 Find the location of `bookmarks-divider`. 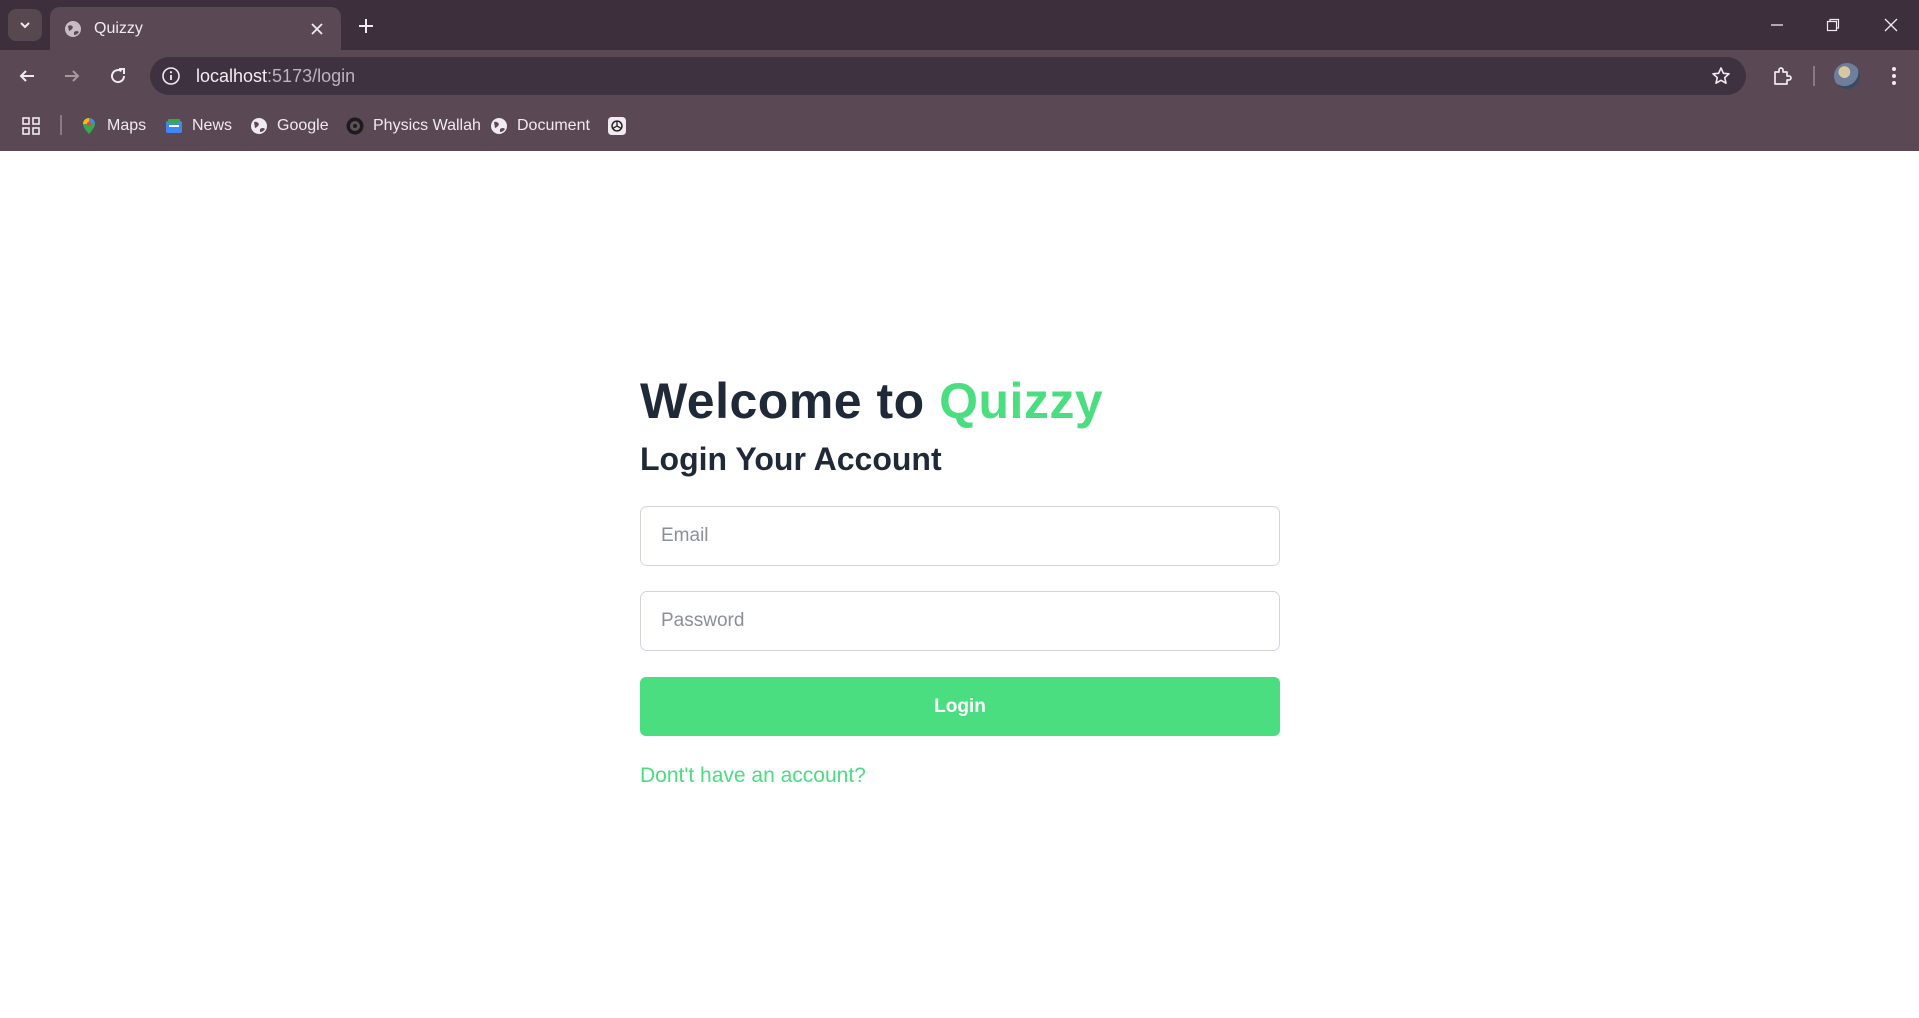

bookmarks-divider is located at coordinates (61, 125).